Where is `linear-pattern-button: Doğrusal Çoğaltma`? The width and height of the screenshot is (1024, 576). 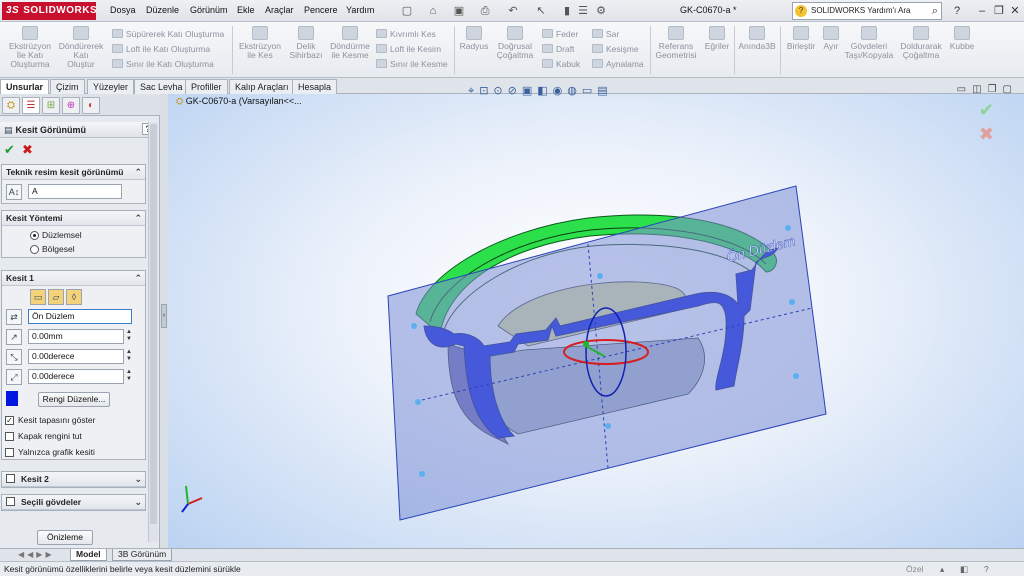 linear-pattern-button: Doğrusal Çoğaltma is located at coordinates (515, 43).